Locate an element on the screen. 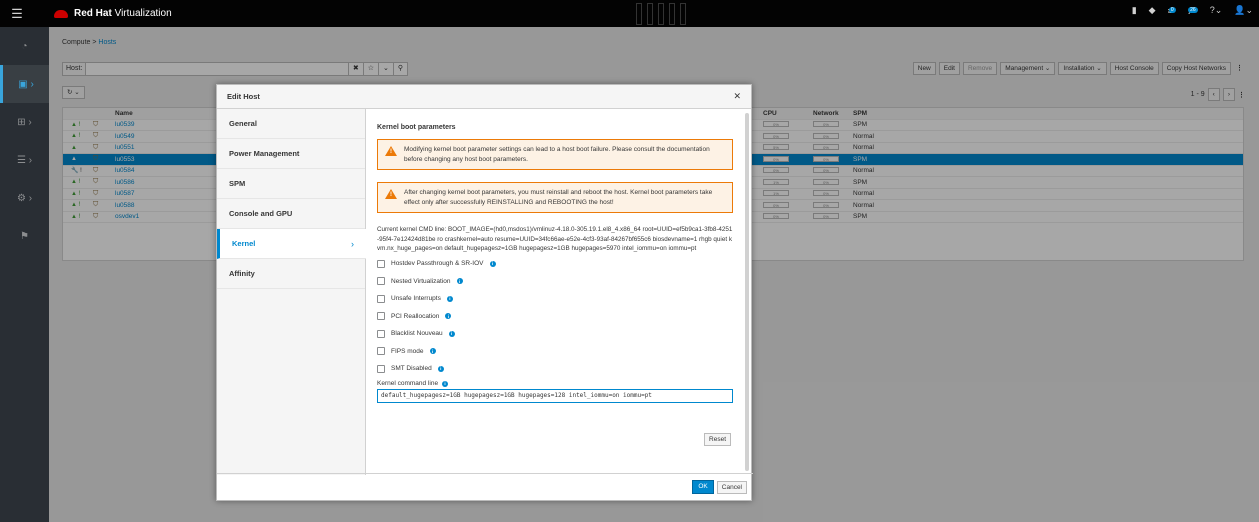 This screenshot has width=1259, height=522. tab-general: General is located at coordinates (291, 124).